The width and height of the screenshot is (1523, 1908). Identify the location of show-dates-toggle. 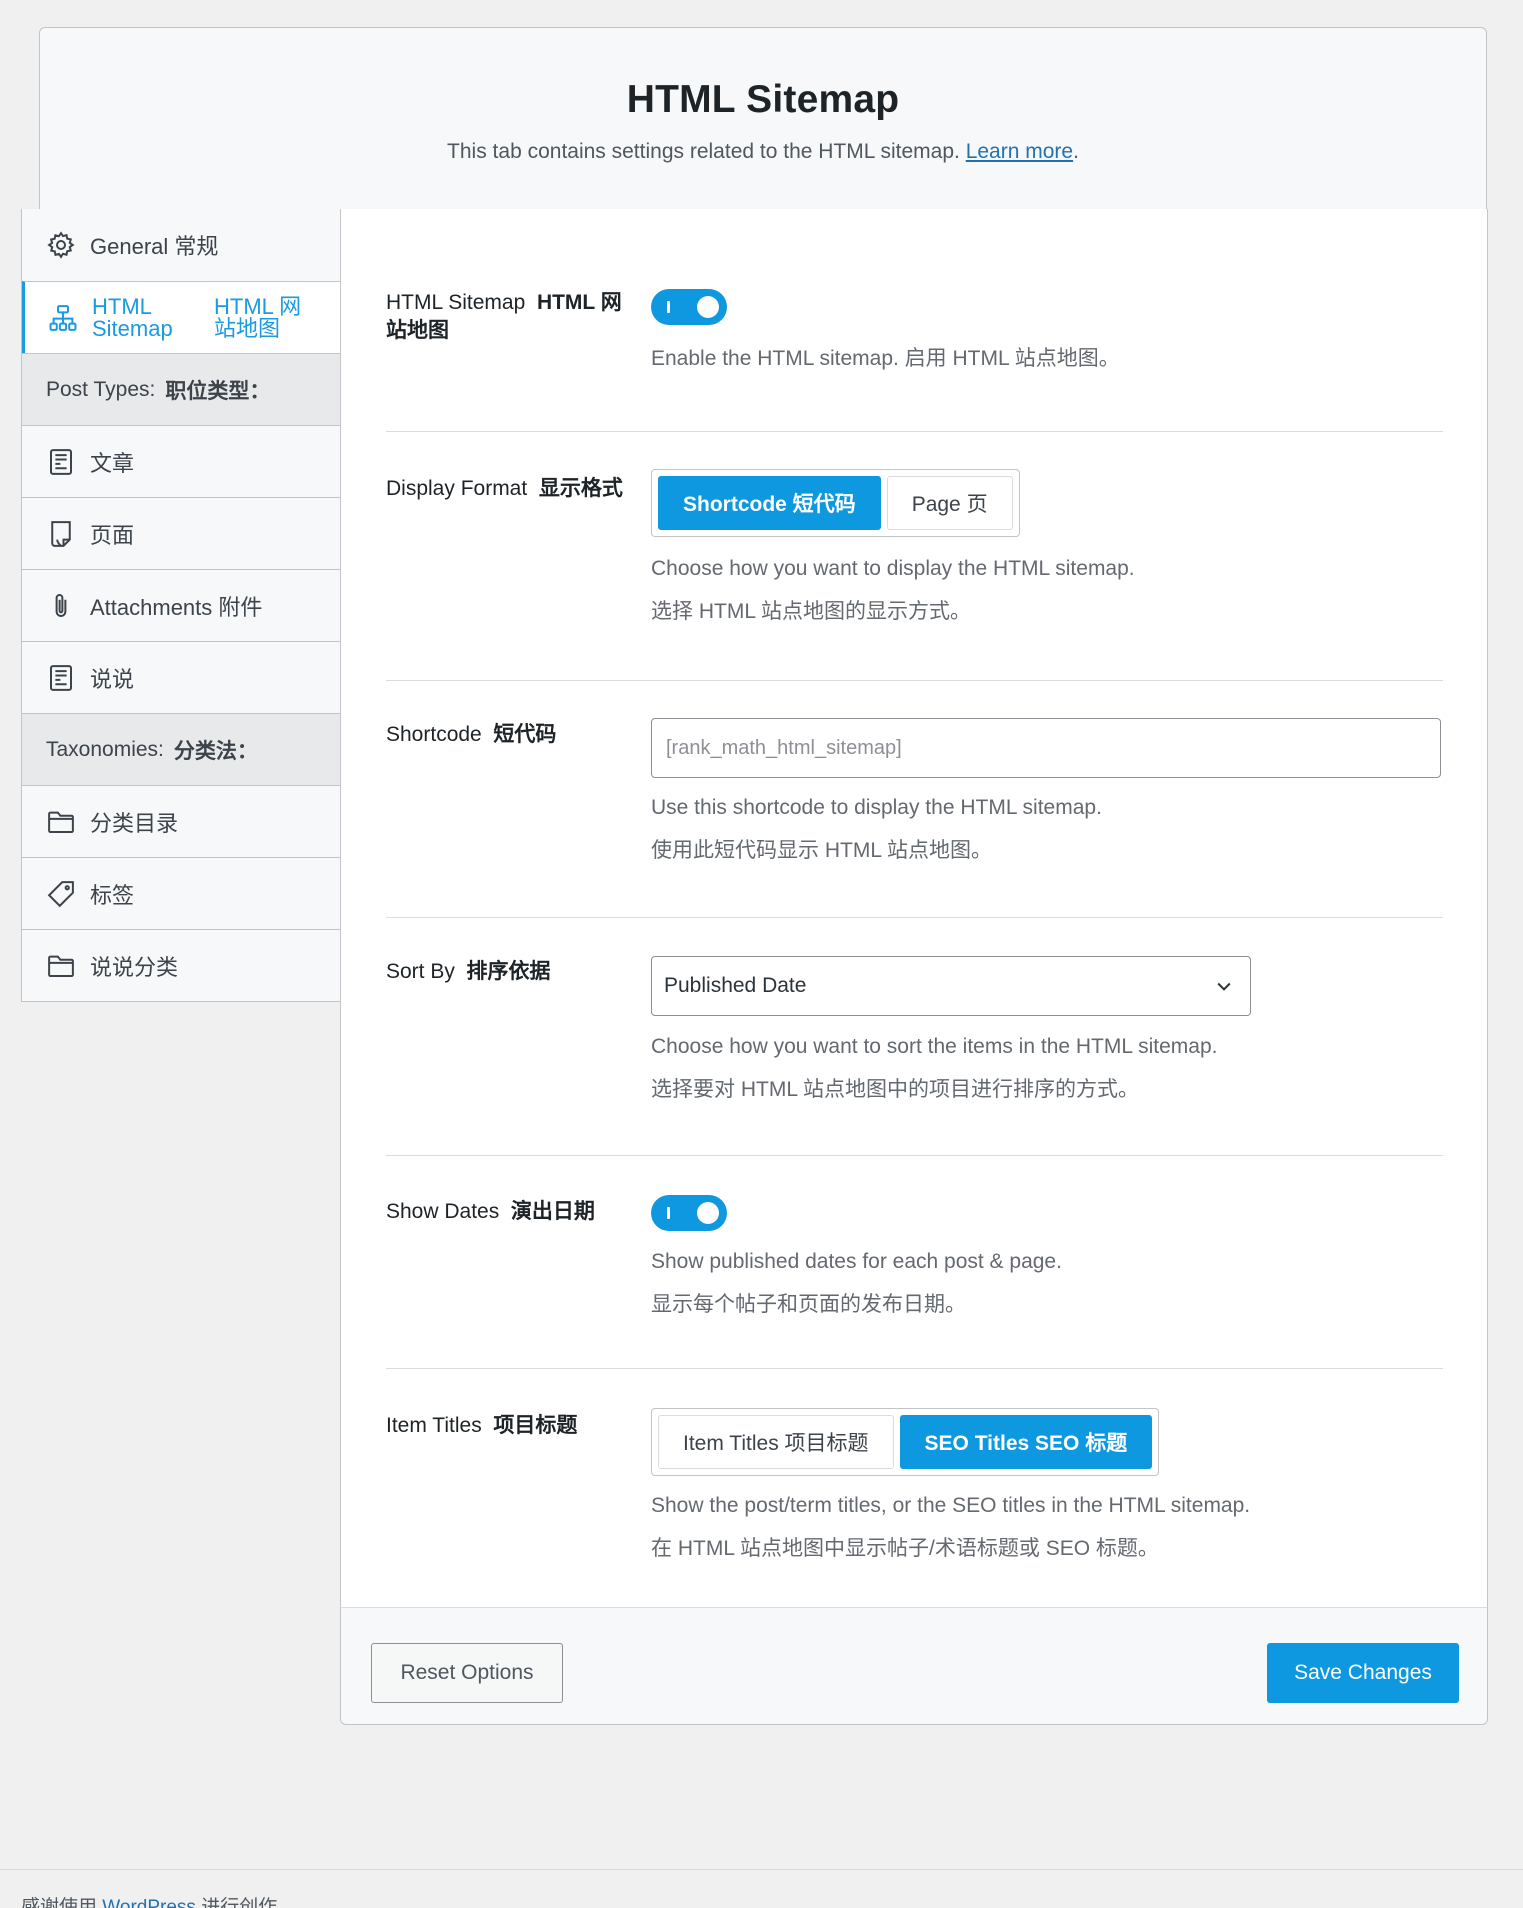
(689, 1213).